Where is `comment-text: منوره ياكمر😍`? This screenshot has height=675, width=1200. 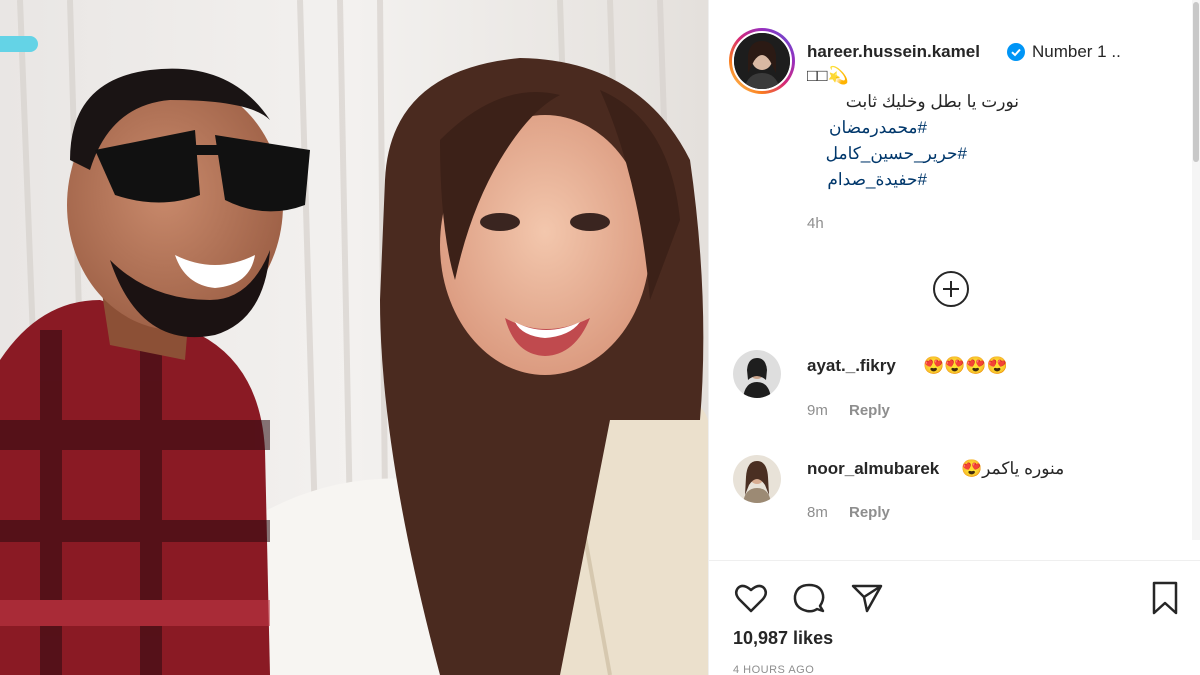 comment-text: منوره ياكمر😍 is located at coordinates (1013, 468).